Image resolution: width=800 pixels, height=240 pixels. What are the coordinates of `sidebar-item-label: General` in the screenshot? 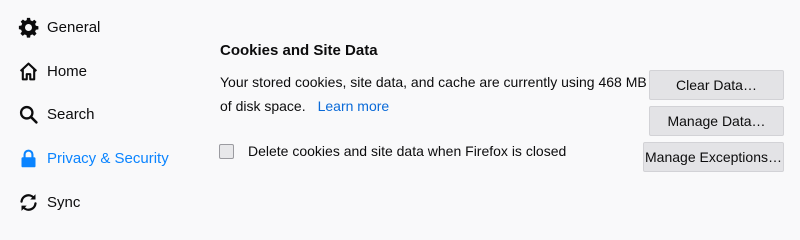 It's located at (74, 27).